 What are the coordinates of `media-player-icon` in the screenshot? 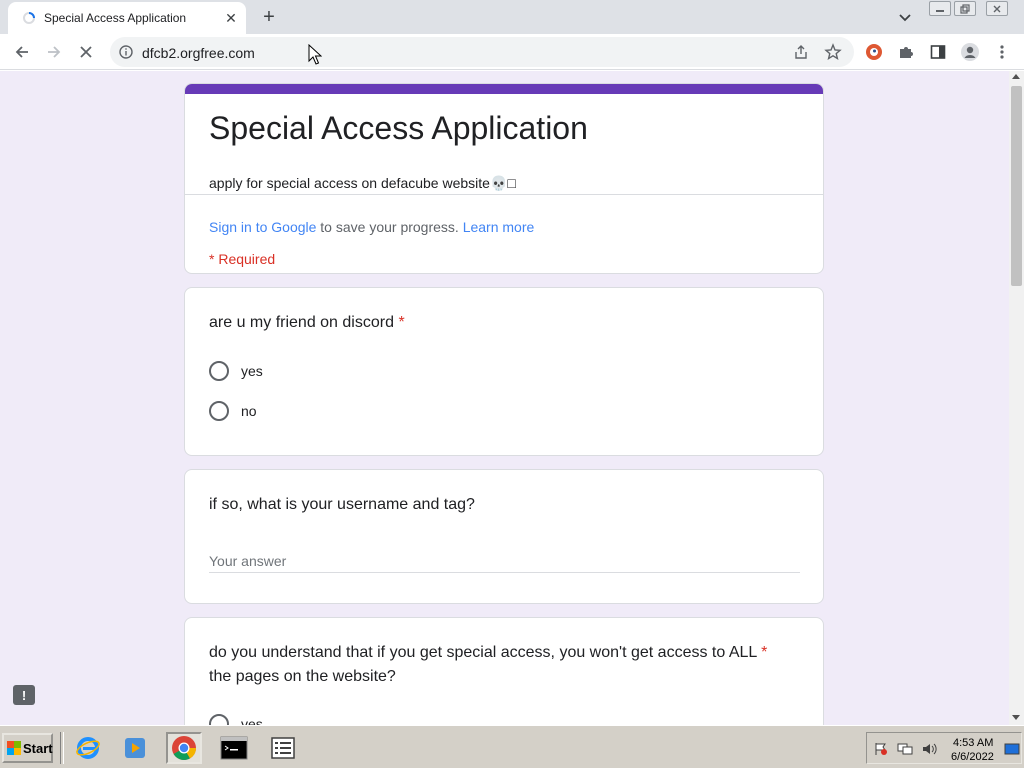 It's located at (135, 748).